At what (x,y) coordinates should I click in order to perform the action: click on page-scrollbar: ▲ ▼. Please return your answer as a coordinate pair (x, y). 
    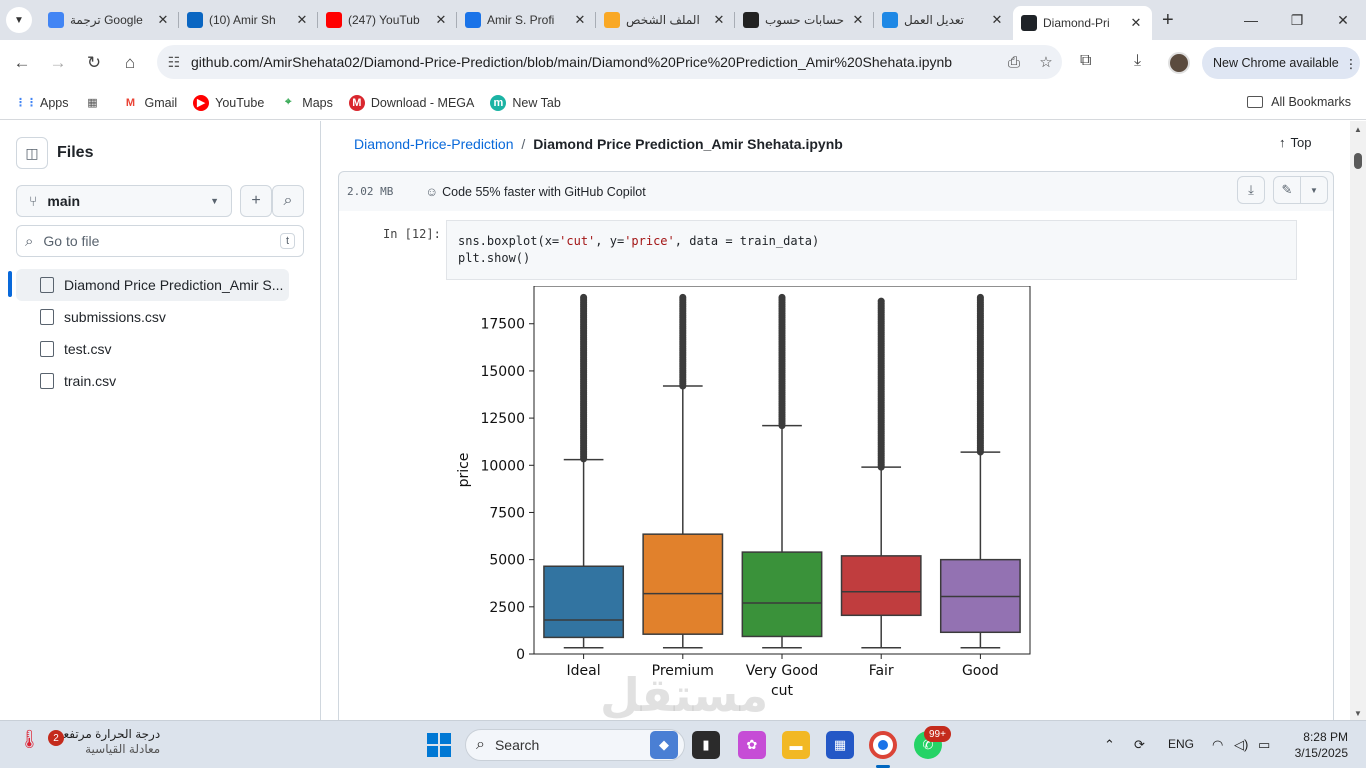
    Looking at the image, I should click on (1358, 420).